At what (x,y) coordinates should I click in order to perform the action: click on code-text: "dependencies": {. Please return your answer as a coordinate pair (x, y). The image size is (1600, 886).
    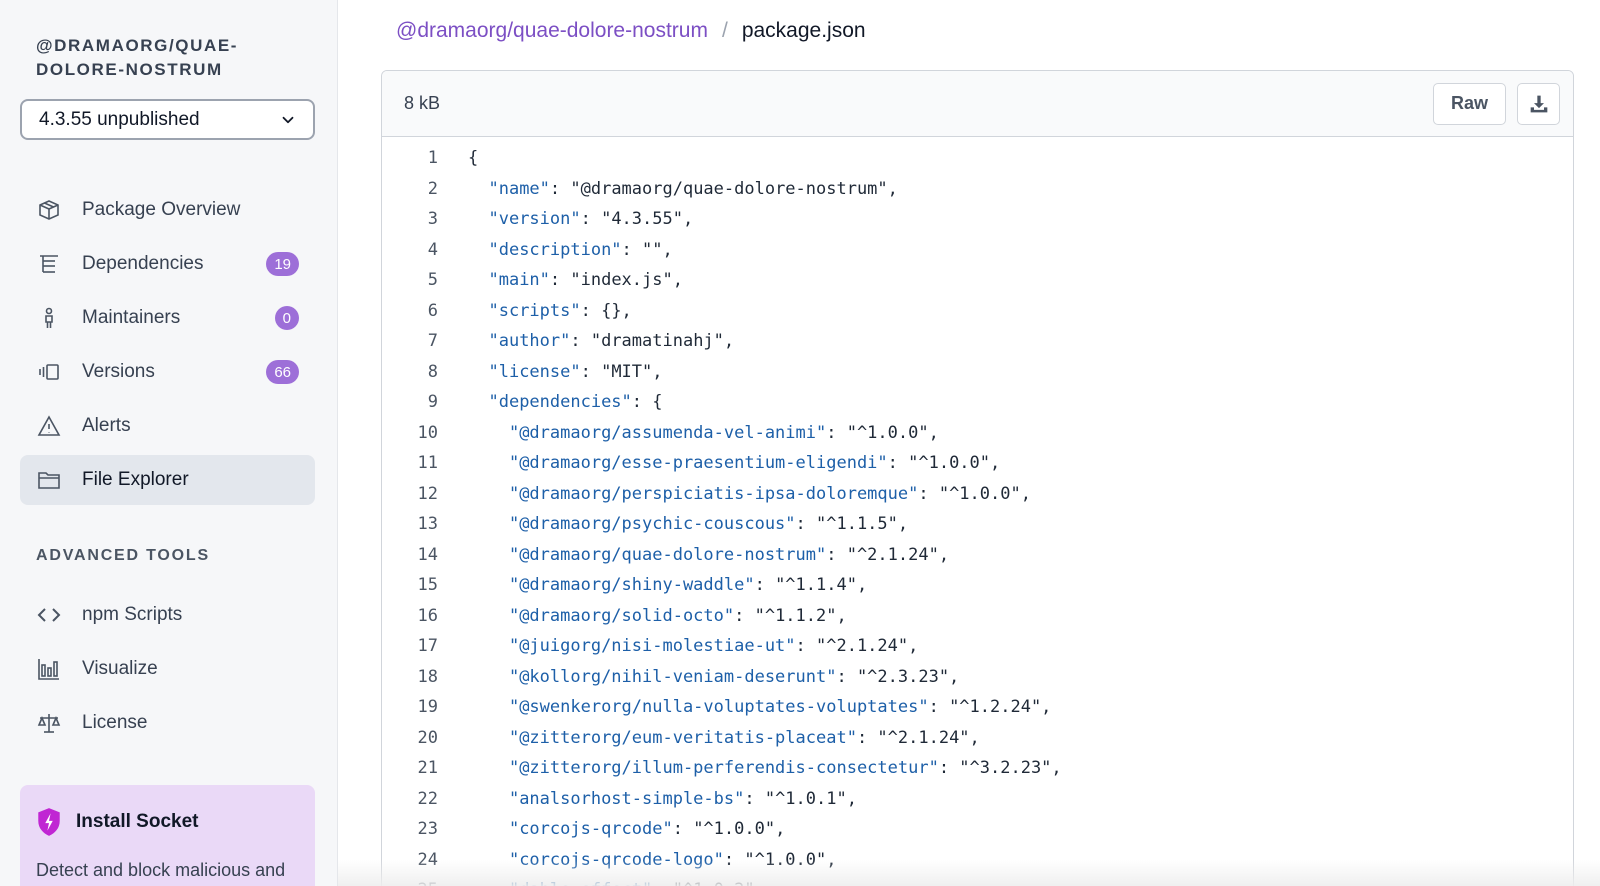
    Looking at the image, I should click on (550, 402).